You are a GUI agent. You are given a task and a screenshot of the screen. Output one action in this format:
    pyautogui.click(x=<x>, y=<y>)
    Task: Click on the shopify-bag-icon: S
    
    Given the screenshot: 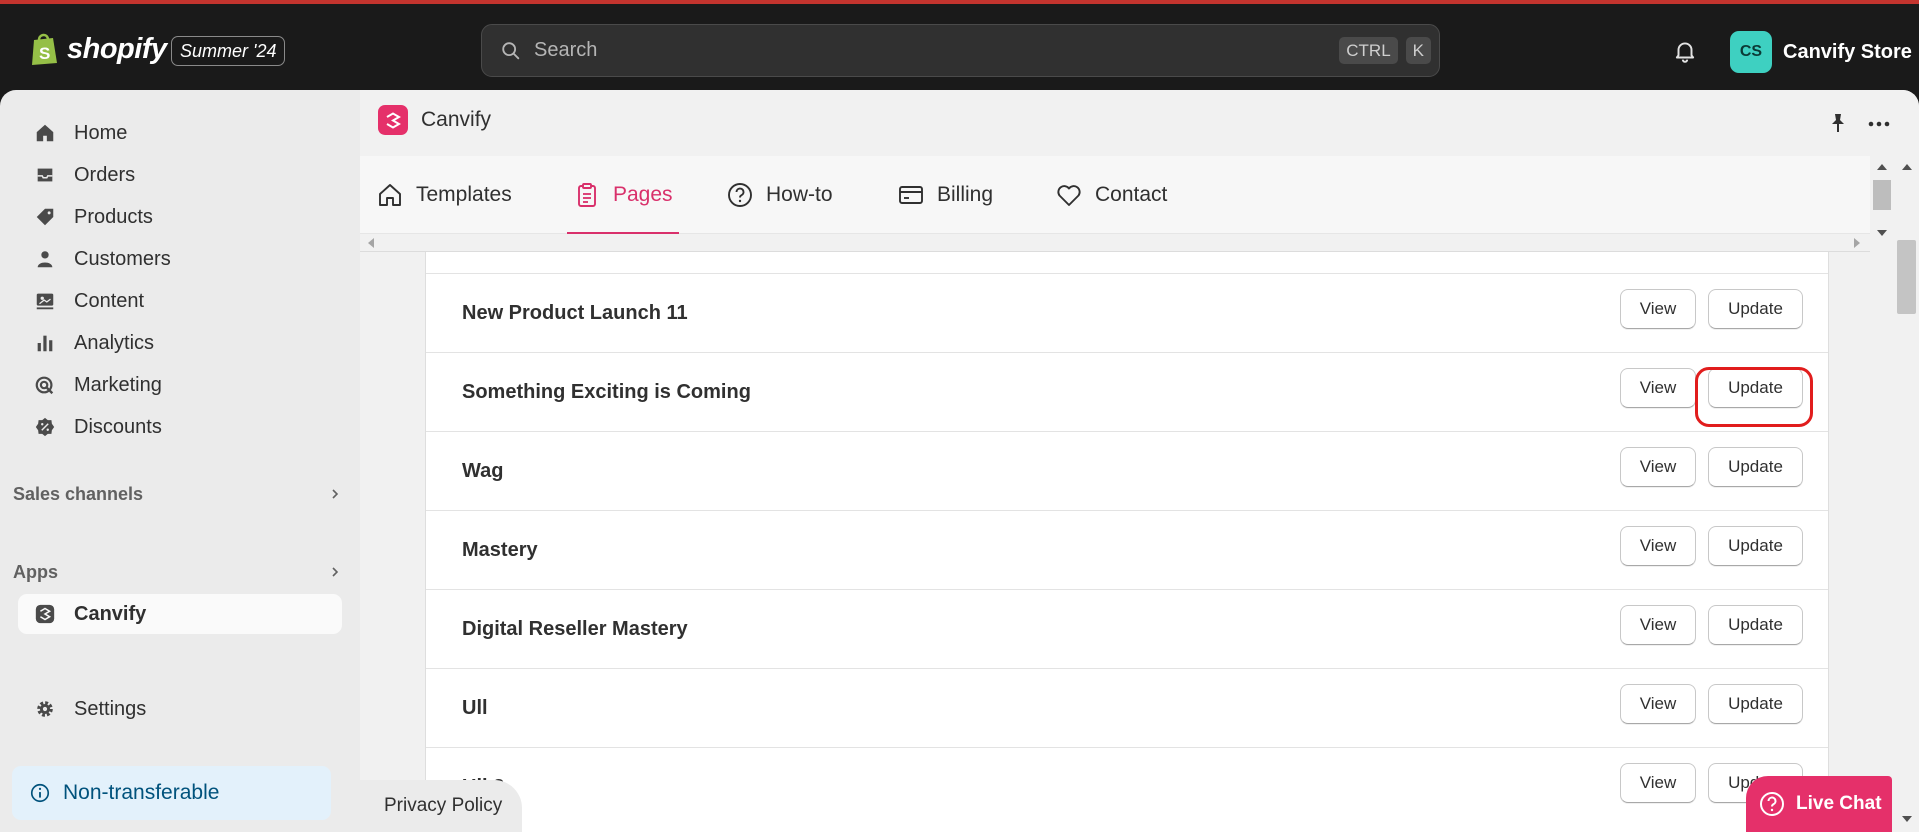 What is the action you would take?
    pyautogui.click(x=44, y=49)
    